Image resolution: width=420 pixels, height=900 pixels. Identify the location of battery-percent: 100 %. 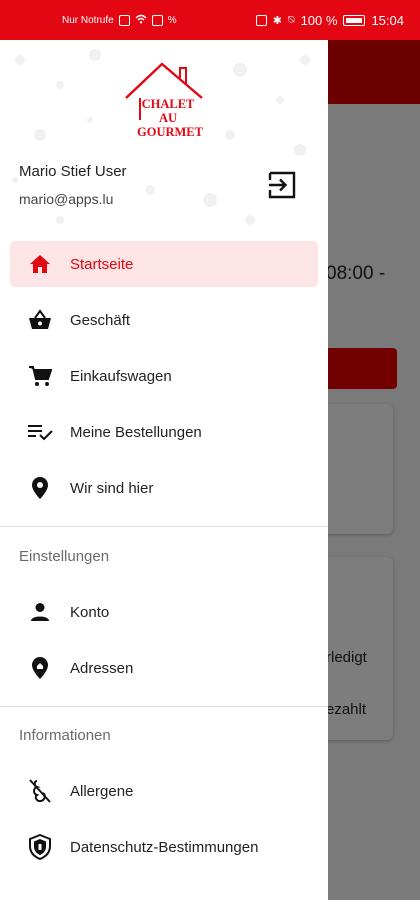
(319, 20).